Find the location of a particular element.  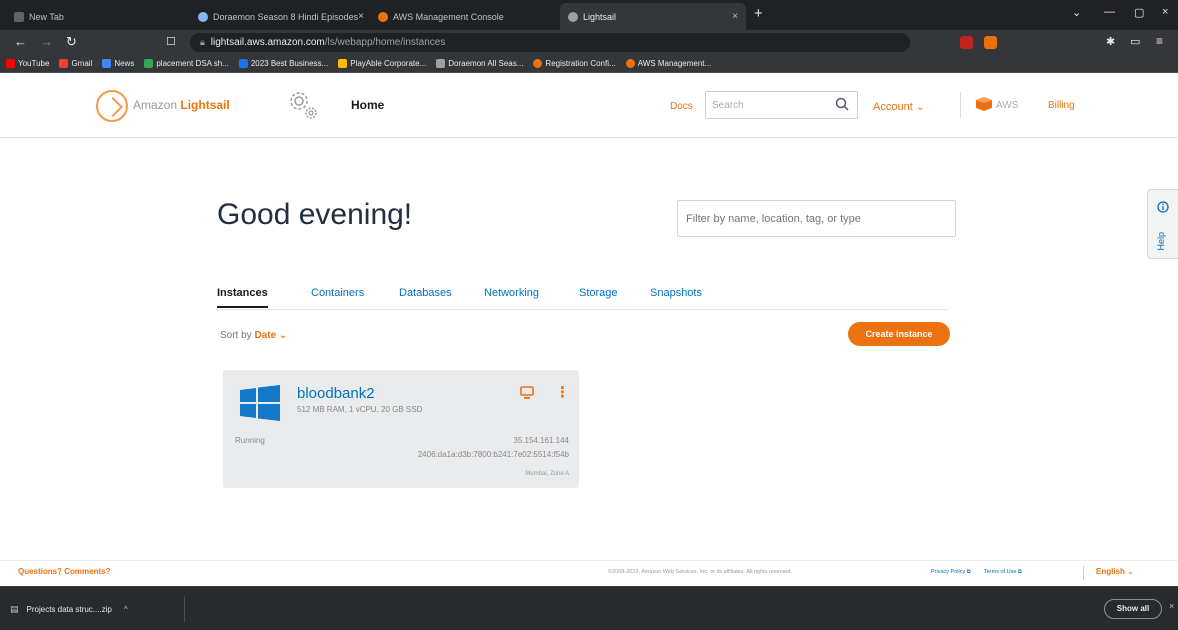

info-circle-icon is located at coordinates (1163, 209).